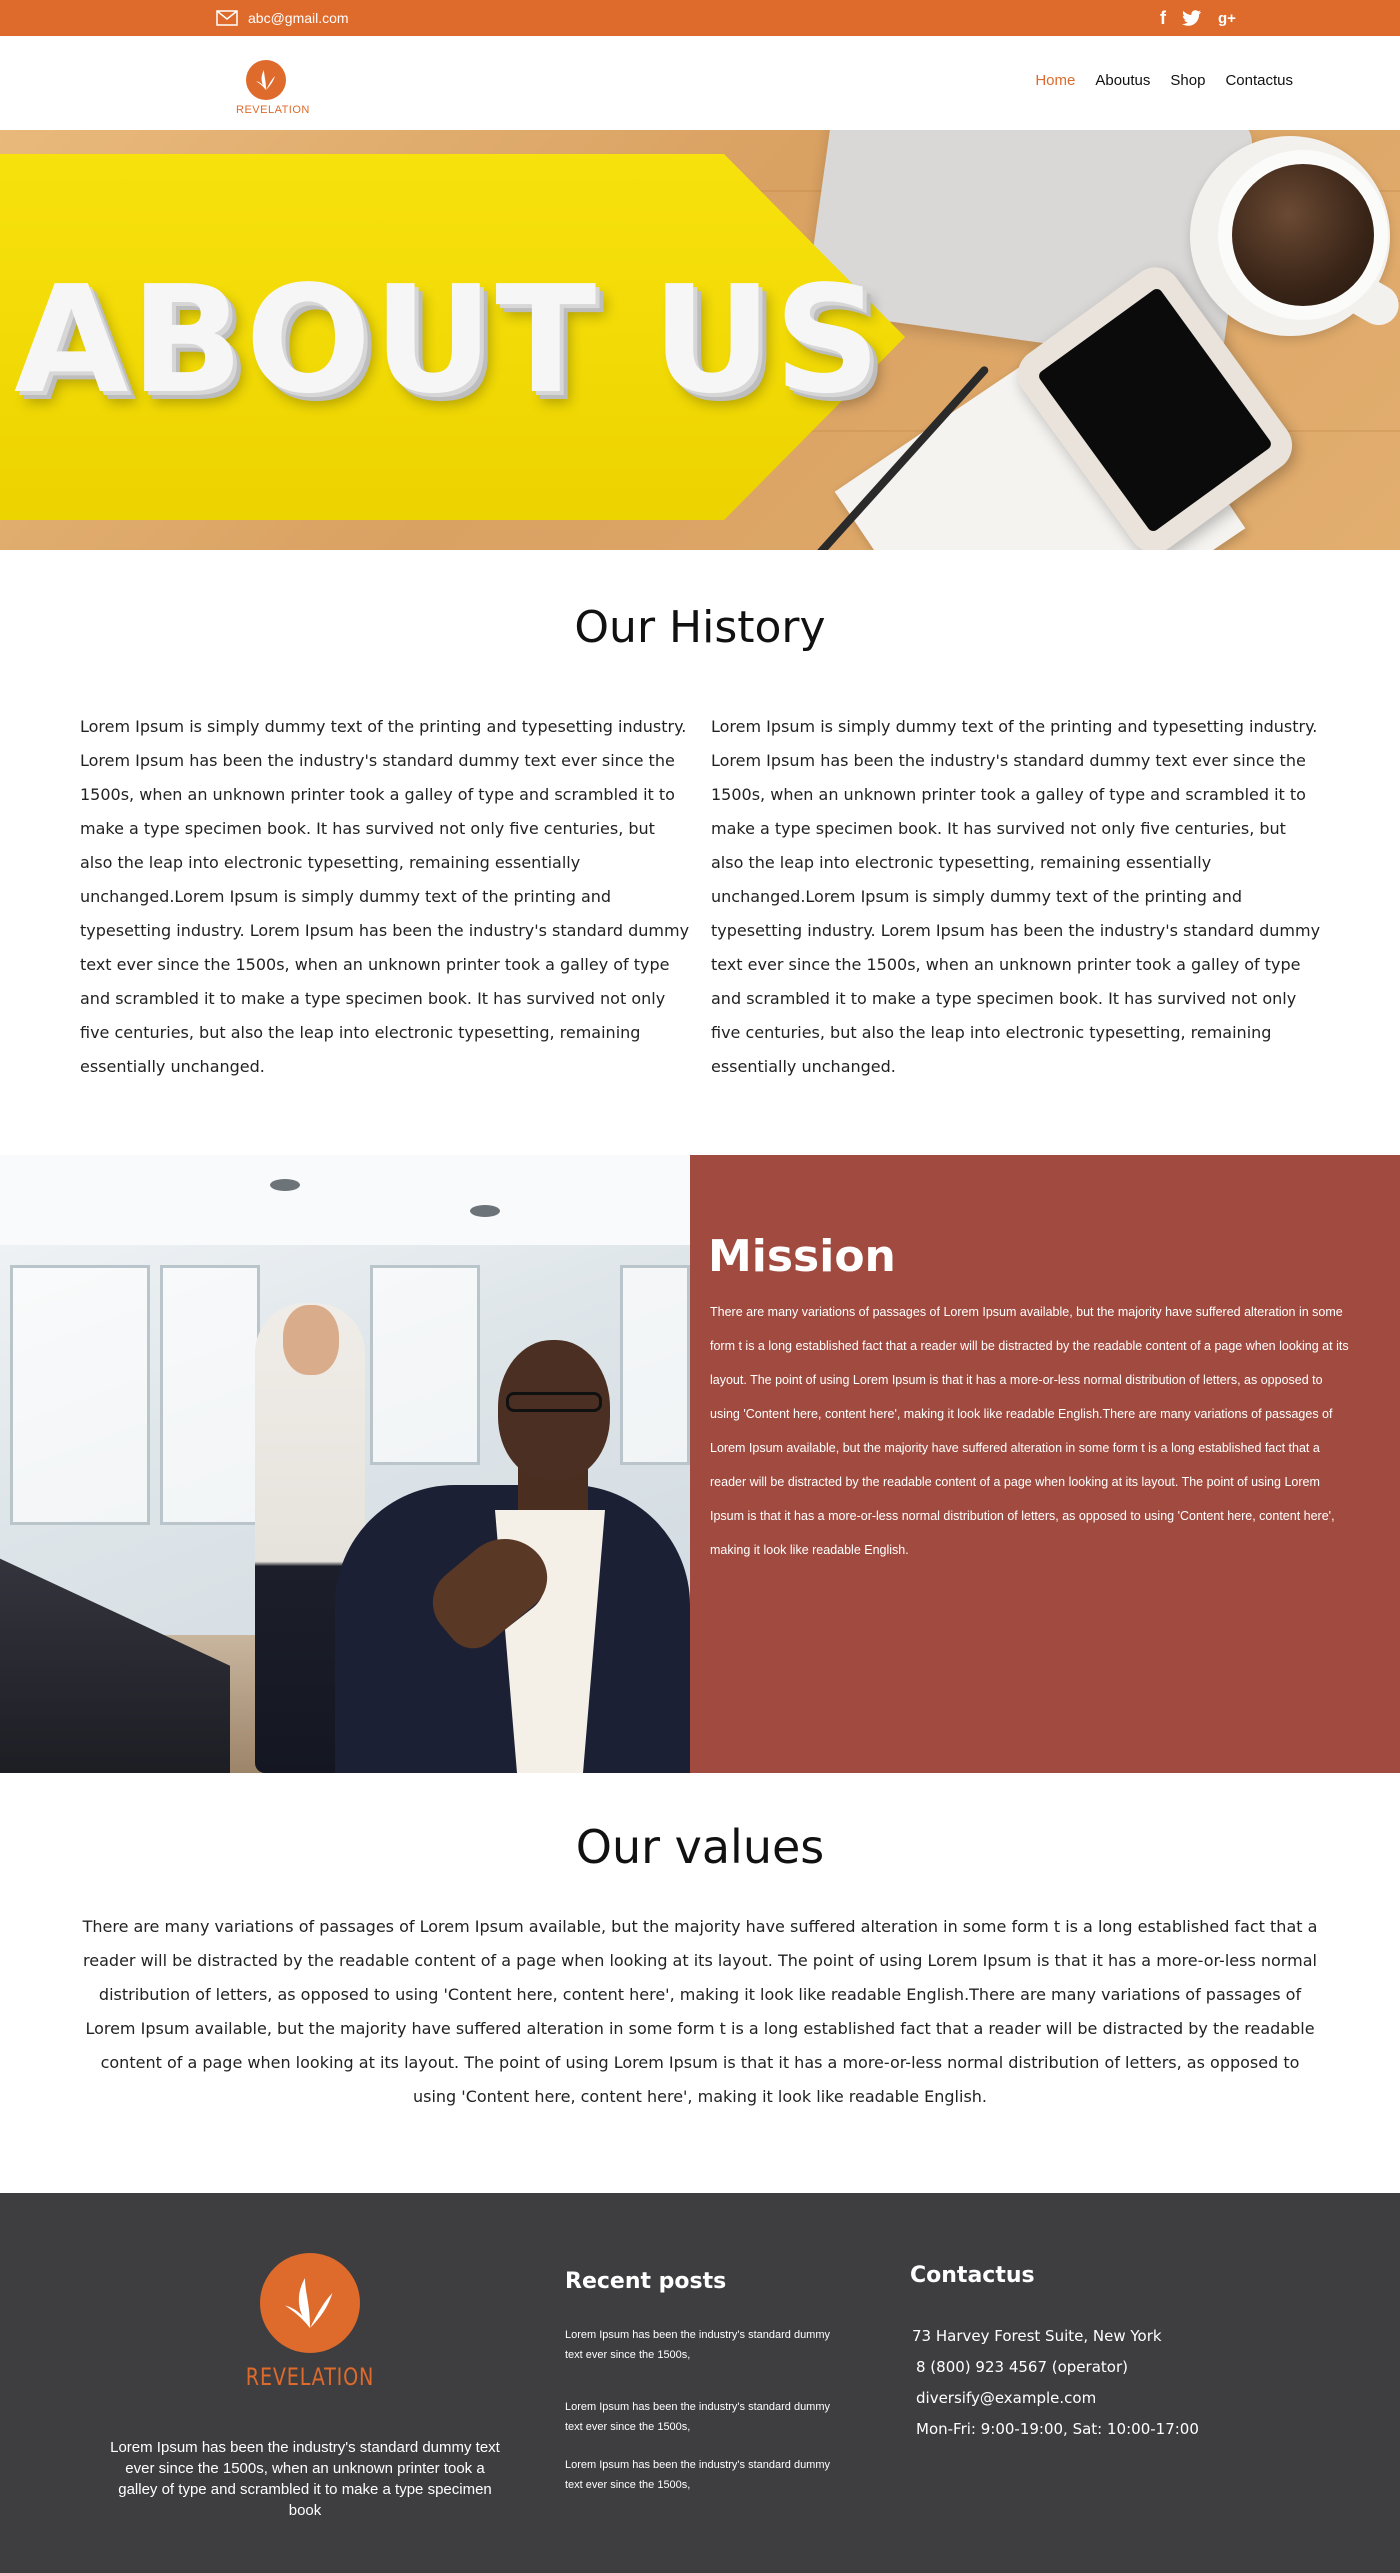  What do you see at coordinates (700, 1847) in the screenshot?
I see `values-title: Our values` at bounding box center [700, 1847].